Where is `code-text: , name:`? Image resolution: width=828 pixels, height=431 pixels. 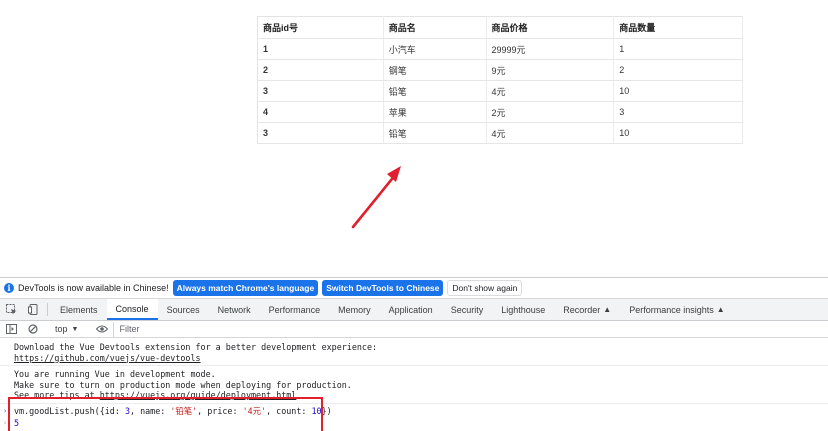
code-text: , name: is located at coordinates (150, 410).